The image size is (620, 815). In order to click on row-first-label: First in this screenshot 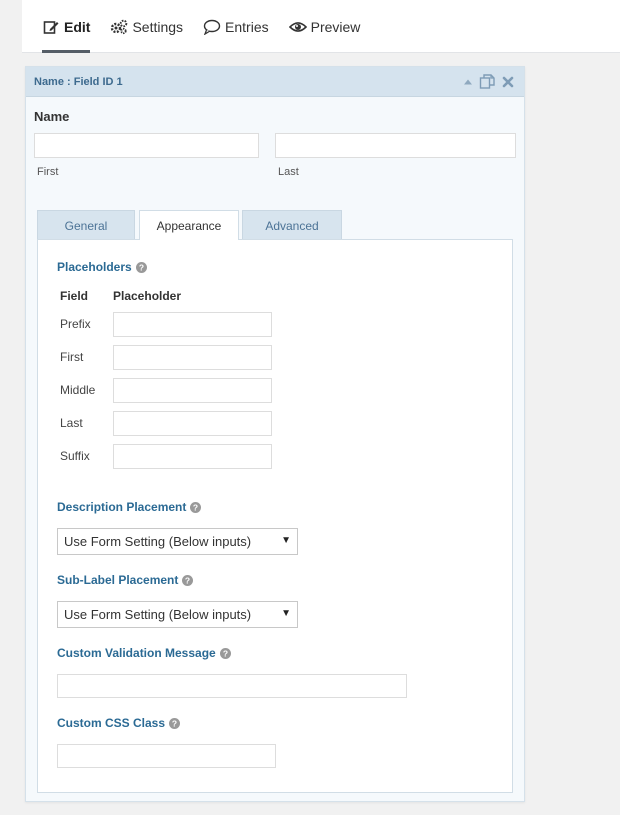, I will do `click(72, 357)`.